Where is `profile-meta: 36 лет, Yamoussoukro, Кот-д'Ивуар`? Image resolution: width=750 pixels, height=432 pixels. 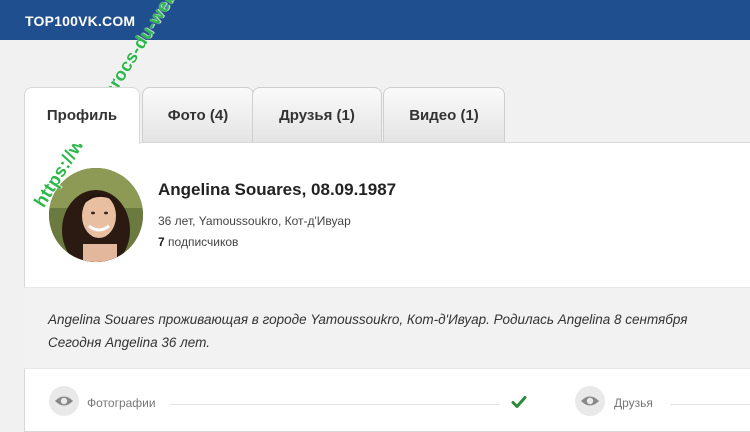
profile-meta: 36 лет, Yamoussoukro, Кот-д'Ивуар is located at coordinates (254, 221).